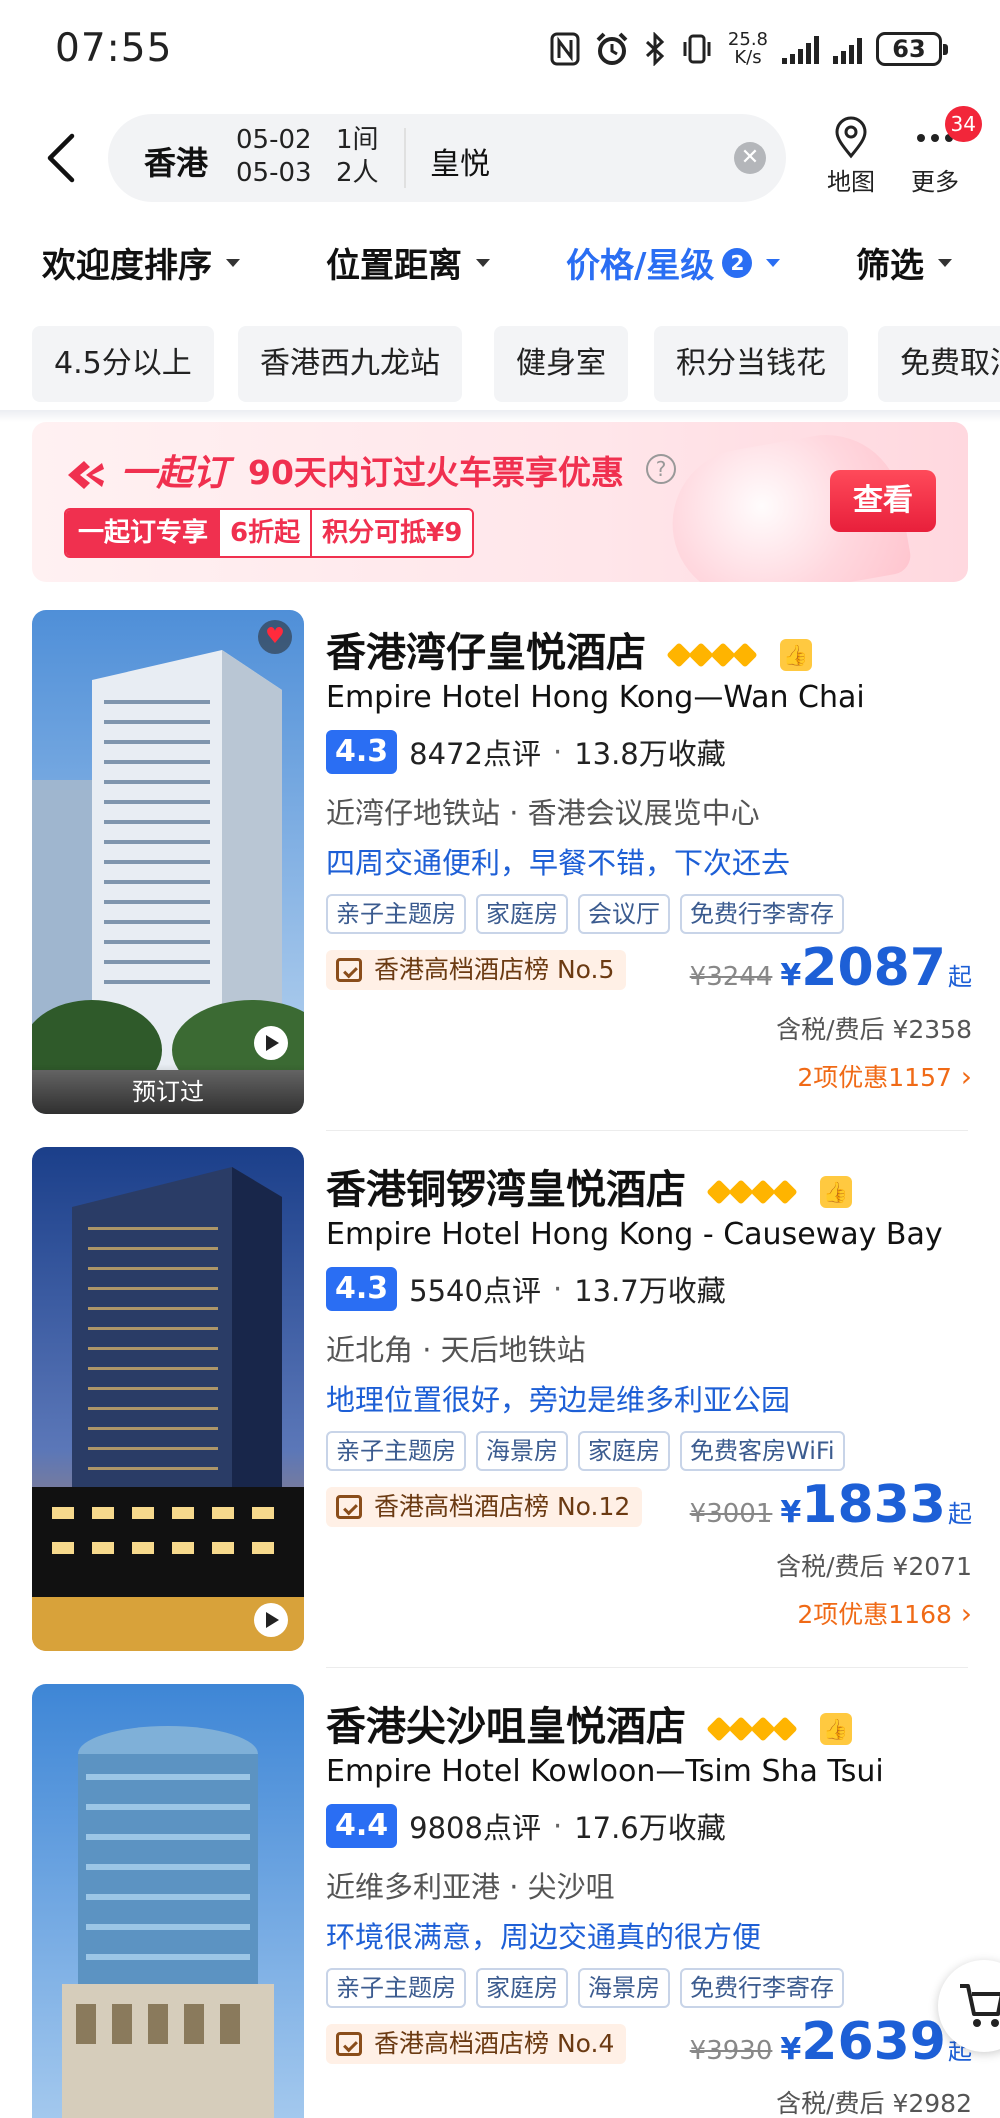 The image size is (1000, 2118). What do you see at coordinates (831, 1505) in the screenshot?
I see `price-row: ¥3001 ¥ 1833 起` at bounding box center [831, 1505].